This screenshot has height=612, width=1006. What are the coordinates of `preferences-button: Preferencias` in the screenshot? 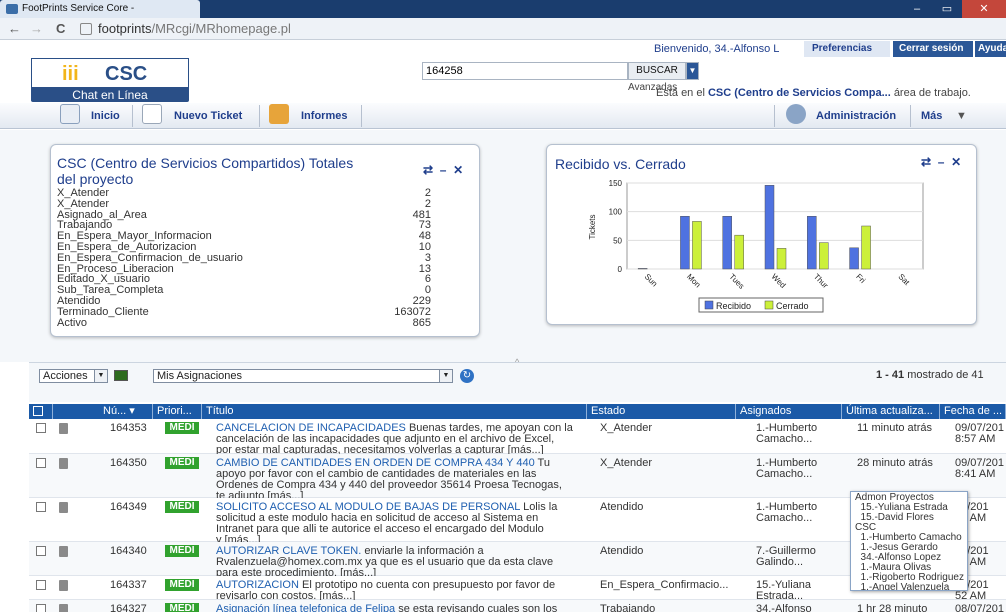 It's located at (847, 49).